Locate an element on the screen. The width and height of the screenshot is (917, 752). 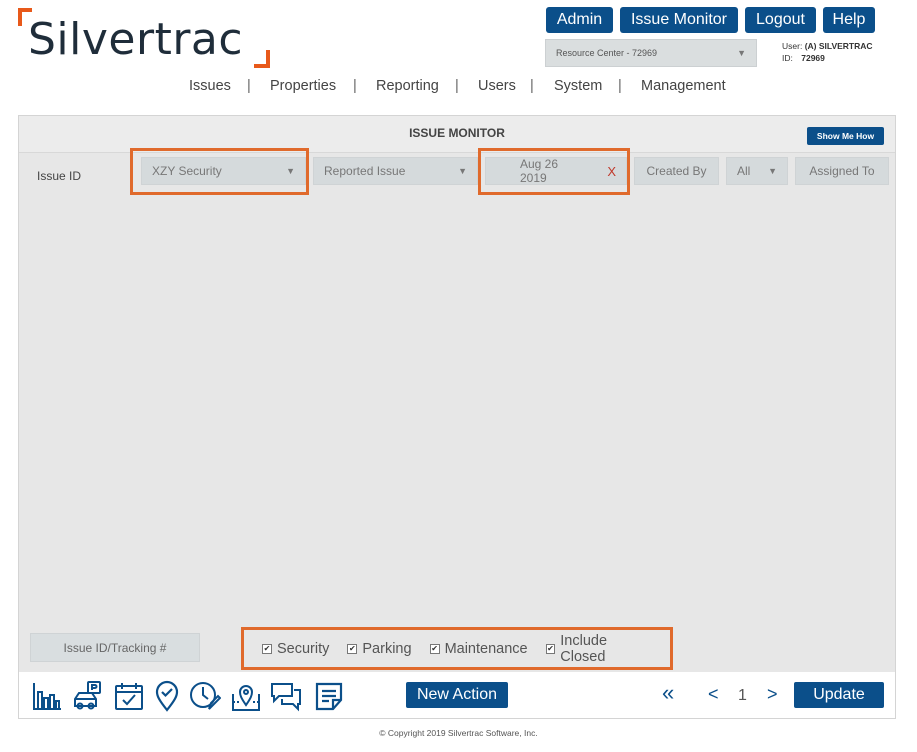
help-button: Help is located at coordinates (849, 20).